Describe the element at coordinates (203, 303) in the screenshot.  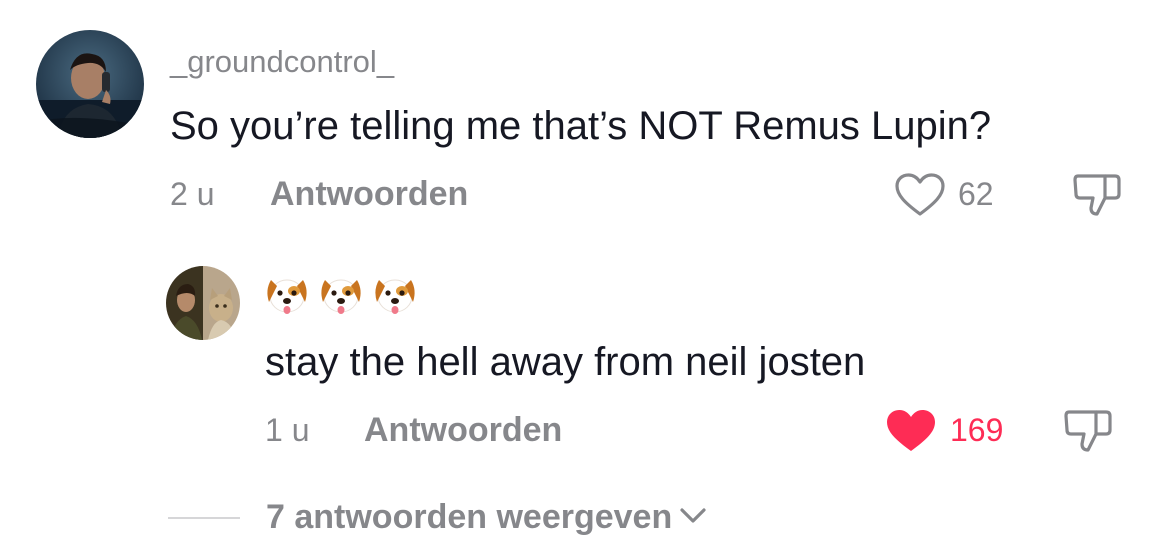
I see `reply-avatar` at that location.